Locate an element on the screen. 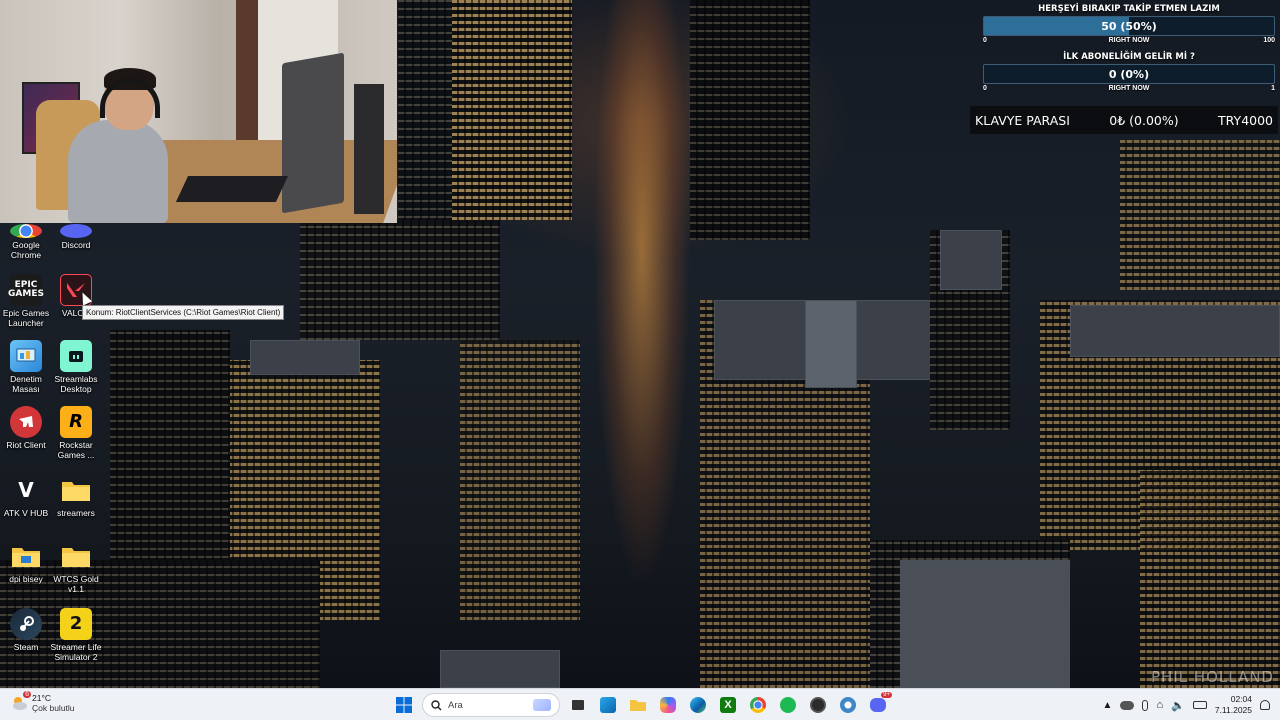 This screenshot has width=1280, height=720. goal-max: 100 is located at coordinates (1269, 40).